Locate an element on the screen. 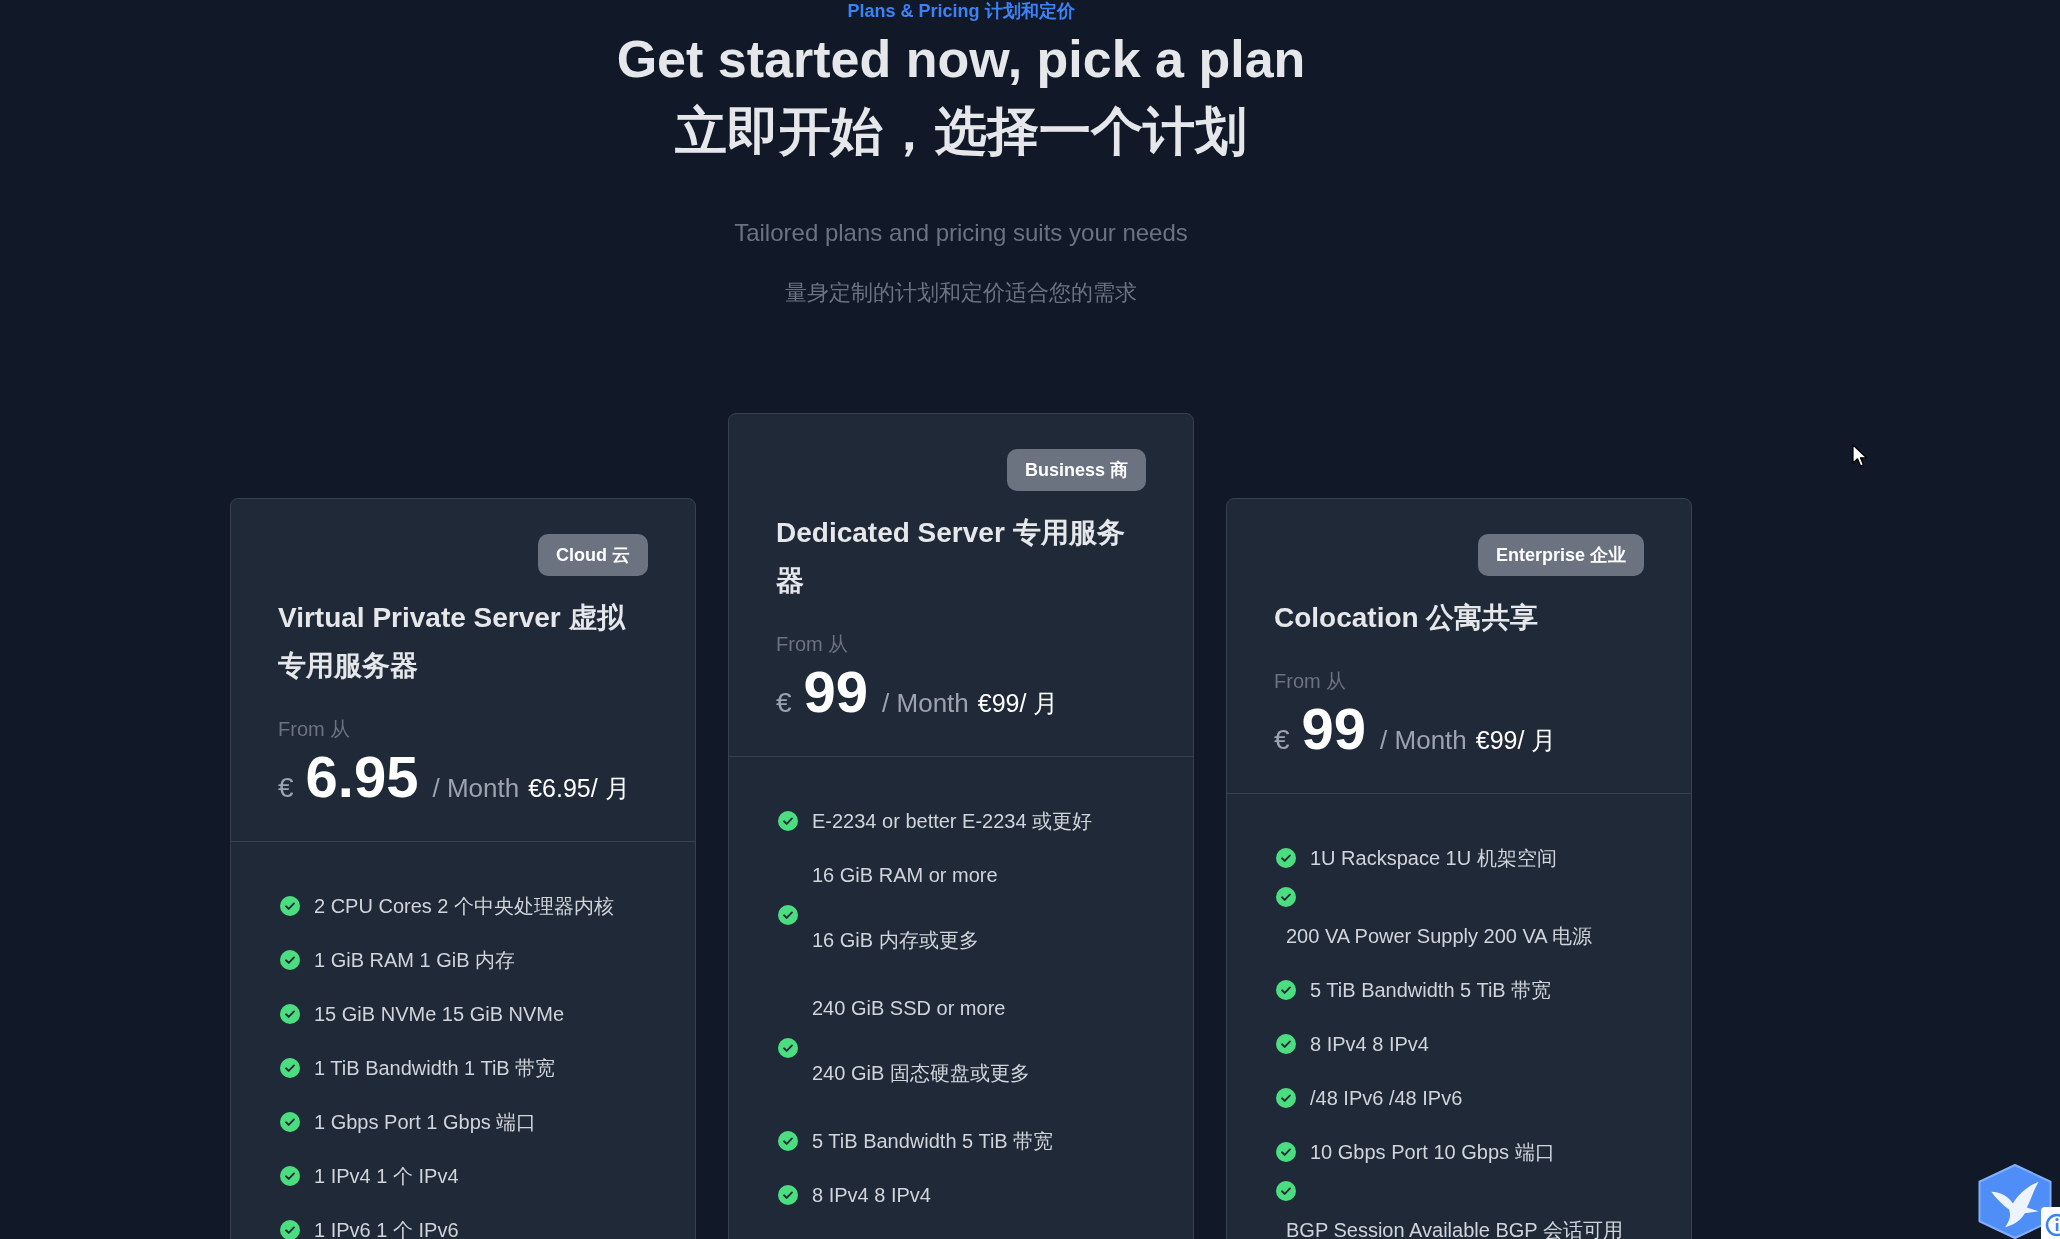 The width and height of the screenshot is (2060, 1239). plan-name: Virtual Private Server 虚拟专用服务器 is located at coordinates (452, 642).